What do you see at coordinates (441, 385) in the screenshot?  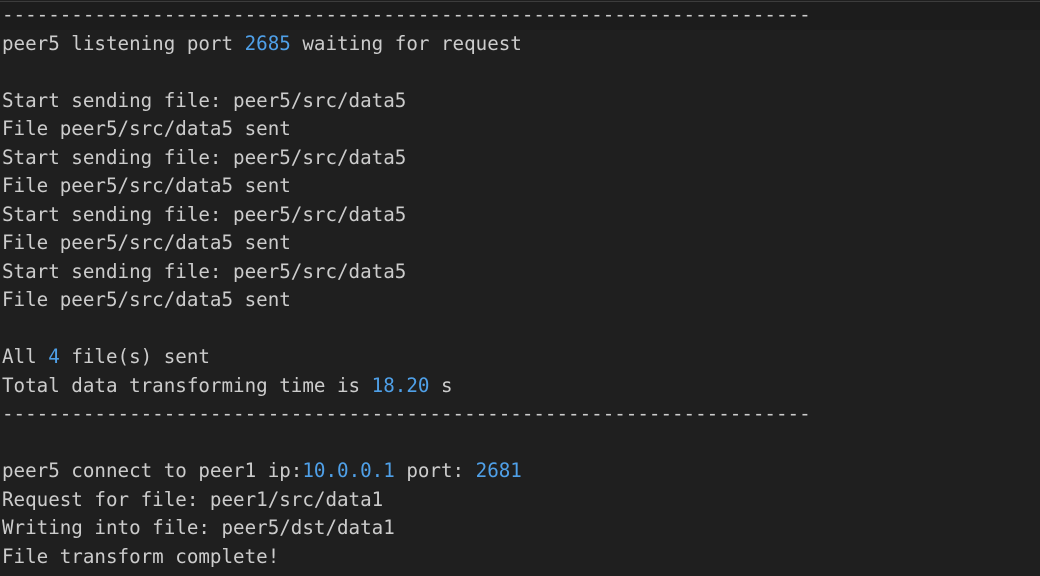 I see `summary-time-suffix: s` at bounding box center [441, 385].